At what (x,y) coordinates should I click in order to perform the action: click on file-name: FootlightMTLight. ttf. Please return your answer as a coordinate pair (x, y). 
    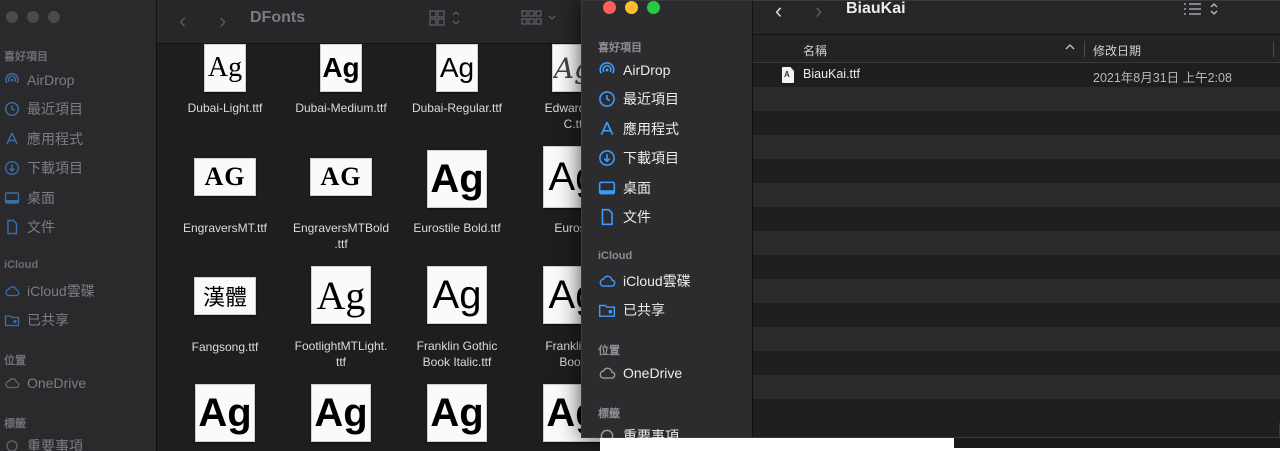
    Looking at the image, I should click on (341, 354).